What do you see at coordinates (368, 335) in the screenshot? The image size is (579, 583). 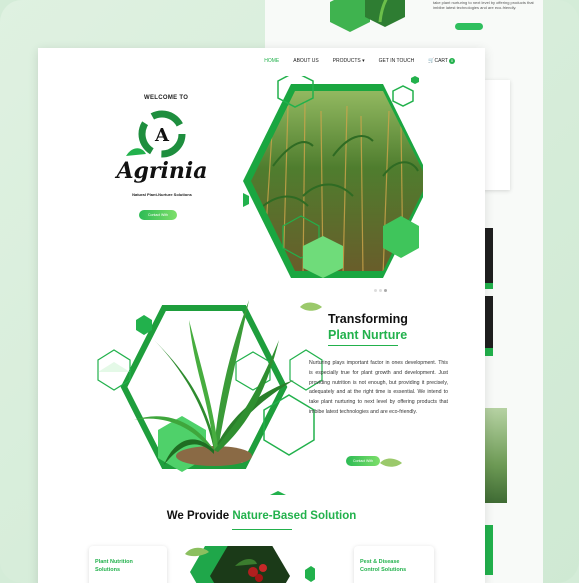 I see `about-title-line2: Plant Nurture` at bounding box center [368, 335].